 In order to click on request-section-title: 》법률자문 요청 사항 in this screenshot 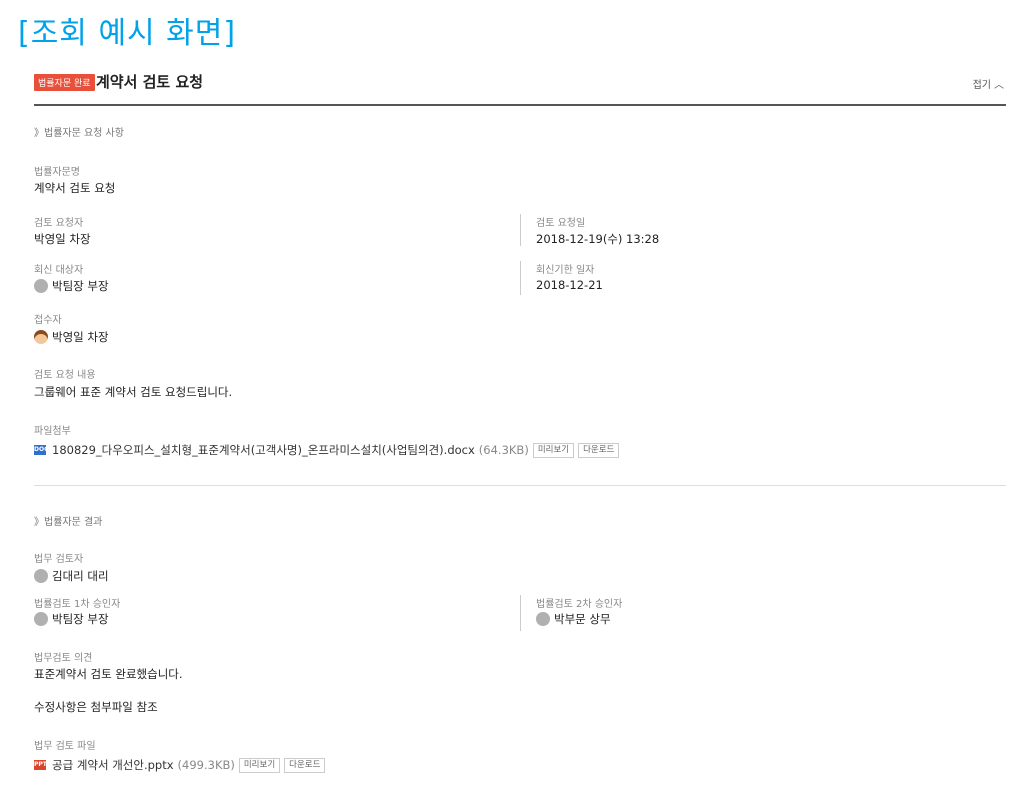, I will do `click(79, 133)`.